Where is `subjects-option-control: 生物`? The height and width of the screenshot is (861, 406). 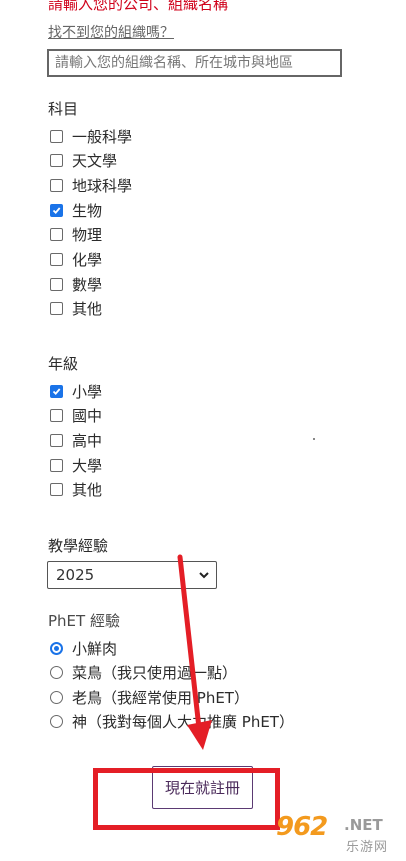 subjects-option-control: 生物 is located at coordinates (76, 210).